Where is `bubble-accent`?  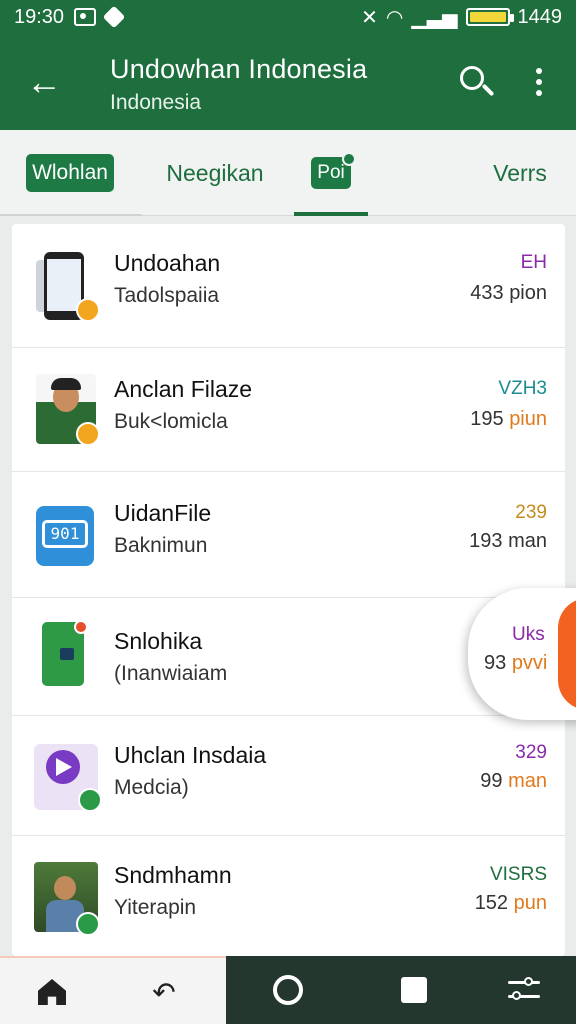 bubble-accent is located at coordinates (567, 654).